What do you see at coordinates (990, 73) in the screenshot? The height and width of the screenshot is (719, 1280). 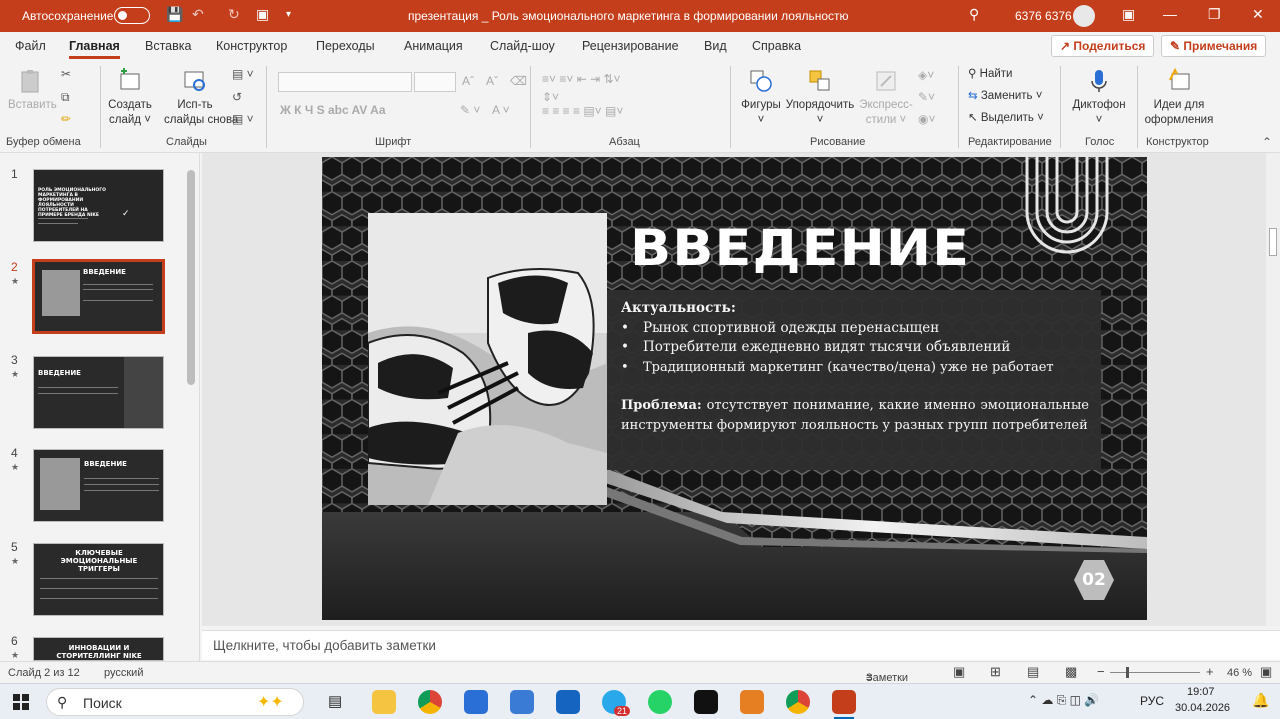 I see `find-button: ⚲ Найти` at bounding box center [990, 73].